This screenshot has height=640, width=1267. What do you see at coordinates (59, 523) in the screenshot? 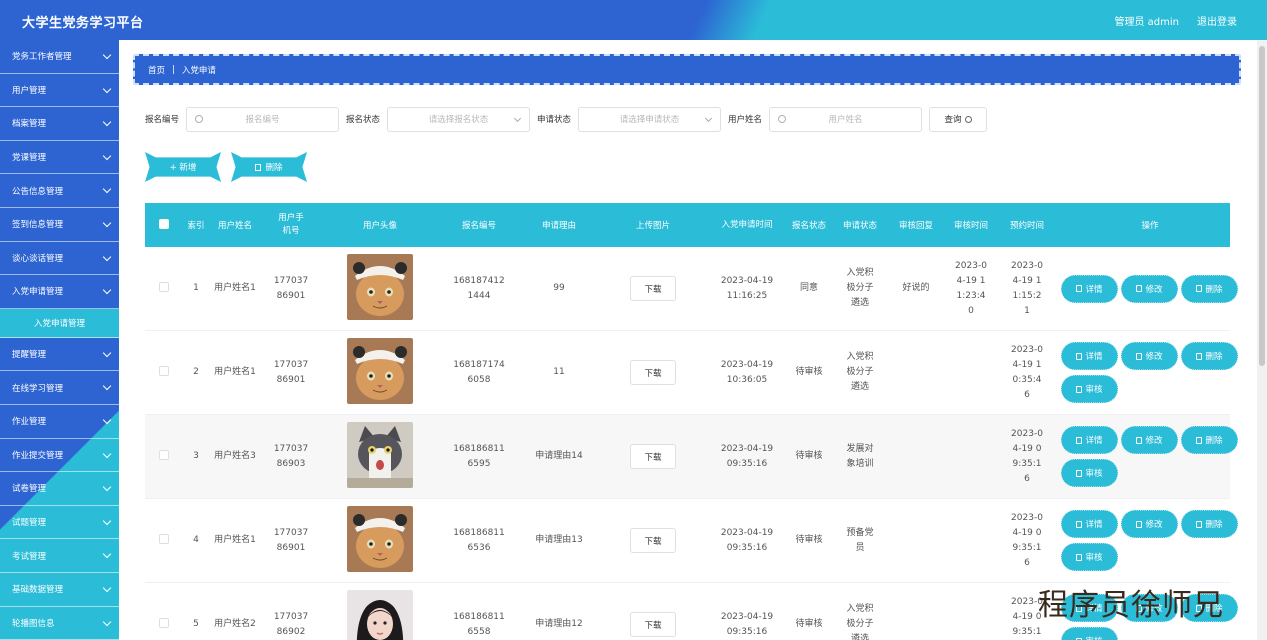
I see `sidebar-item: 试题管理` at bounding box center [59, 523].